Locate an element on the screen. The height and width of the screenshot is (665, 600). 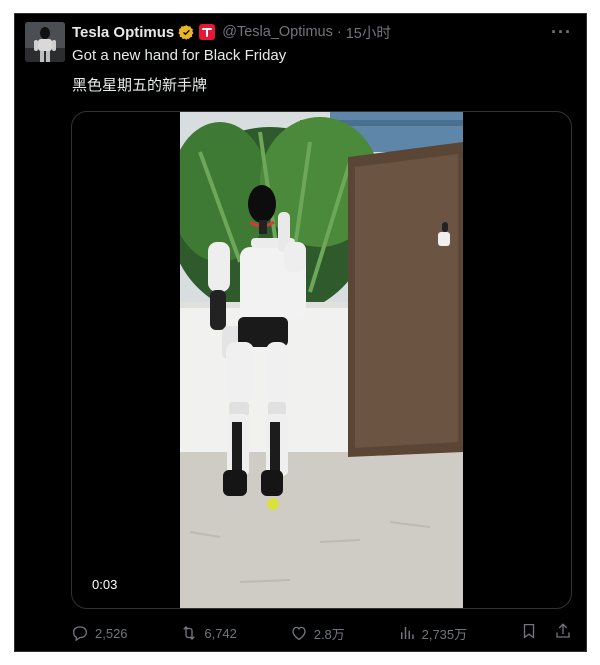
views-icon is located at coordinates (407, 633).